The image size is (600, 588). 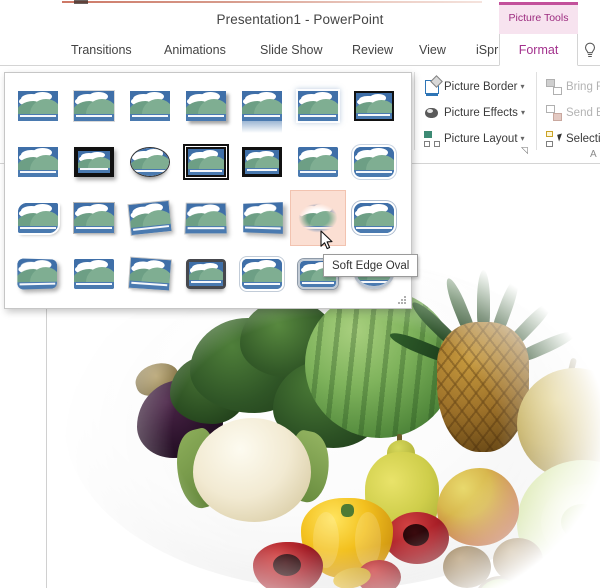 I want to click on contextual-accent-bar, so click(x=538, y=3).